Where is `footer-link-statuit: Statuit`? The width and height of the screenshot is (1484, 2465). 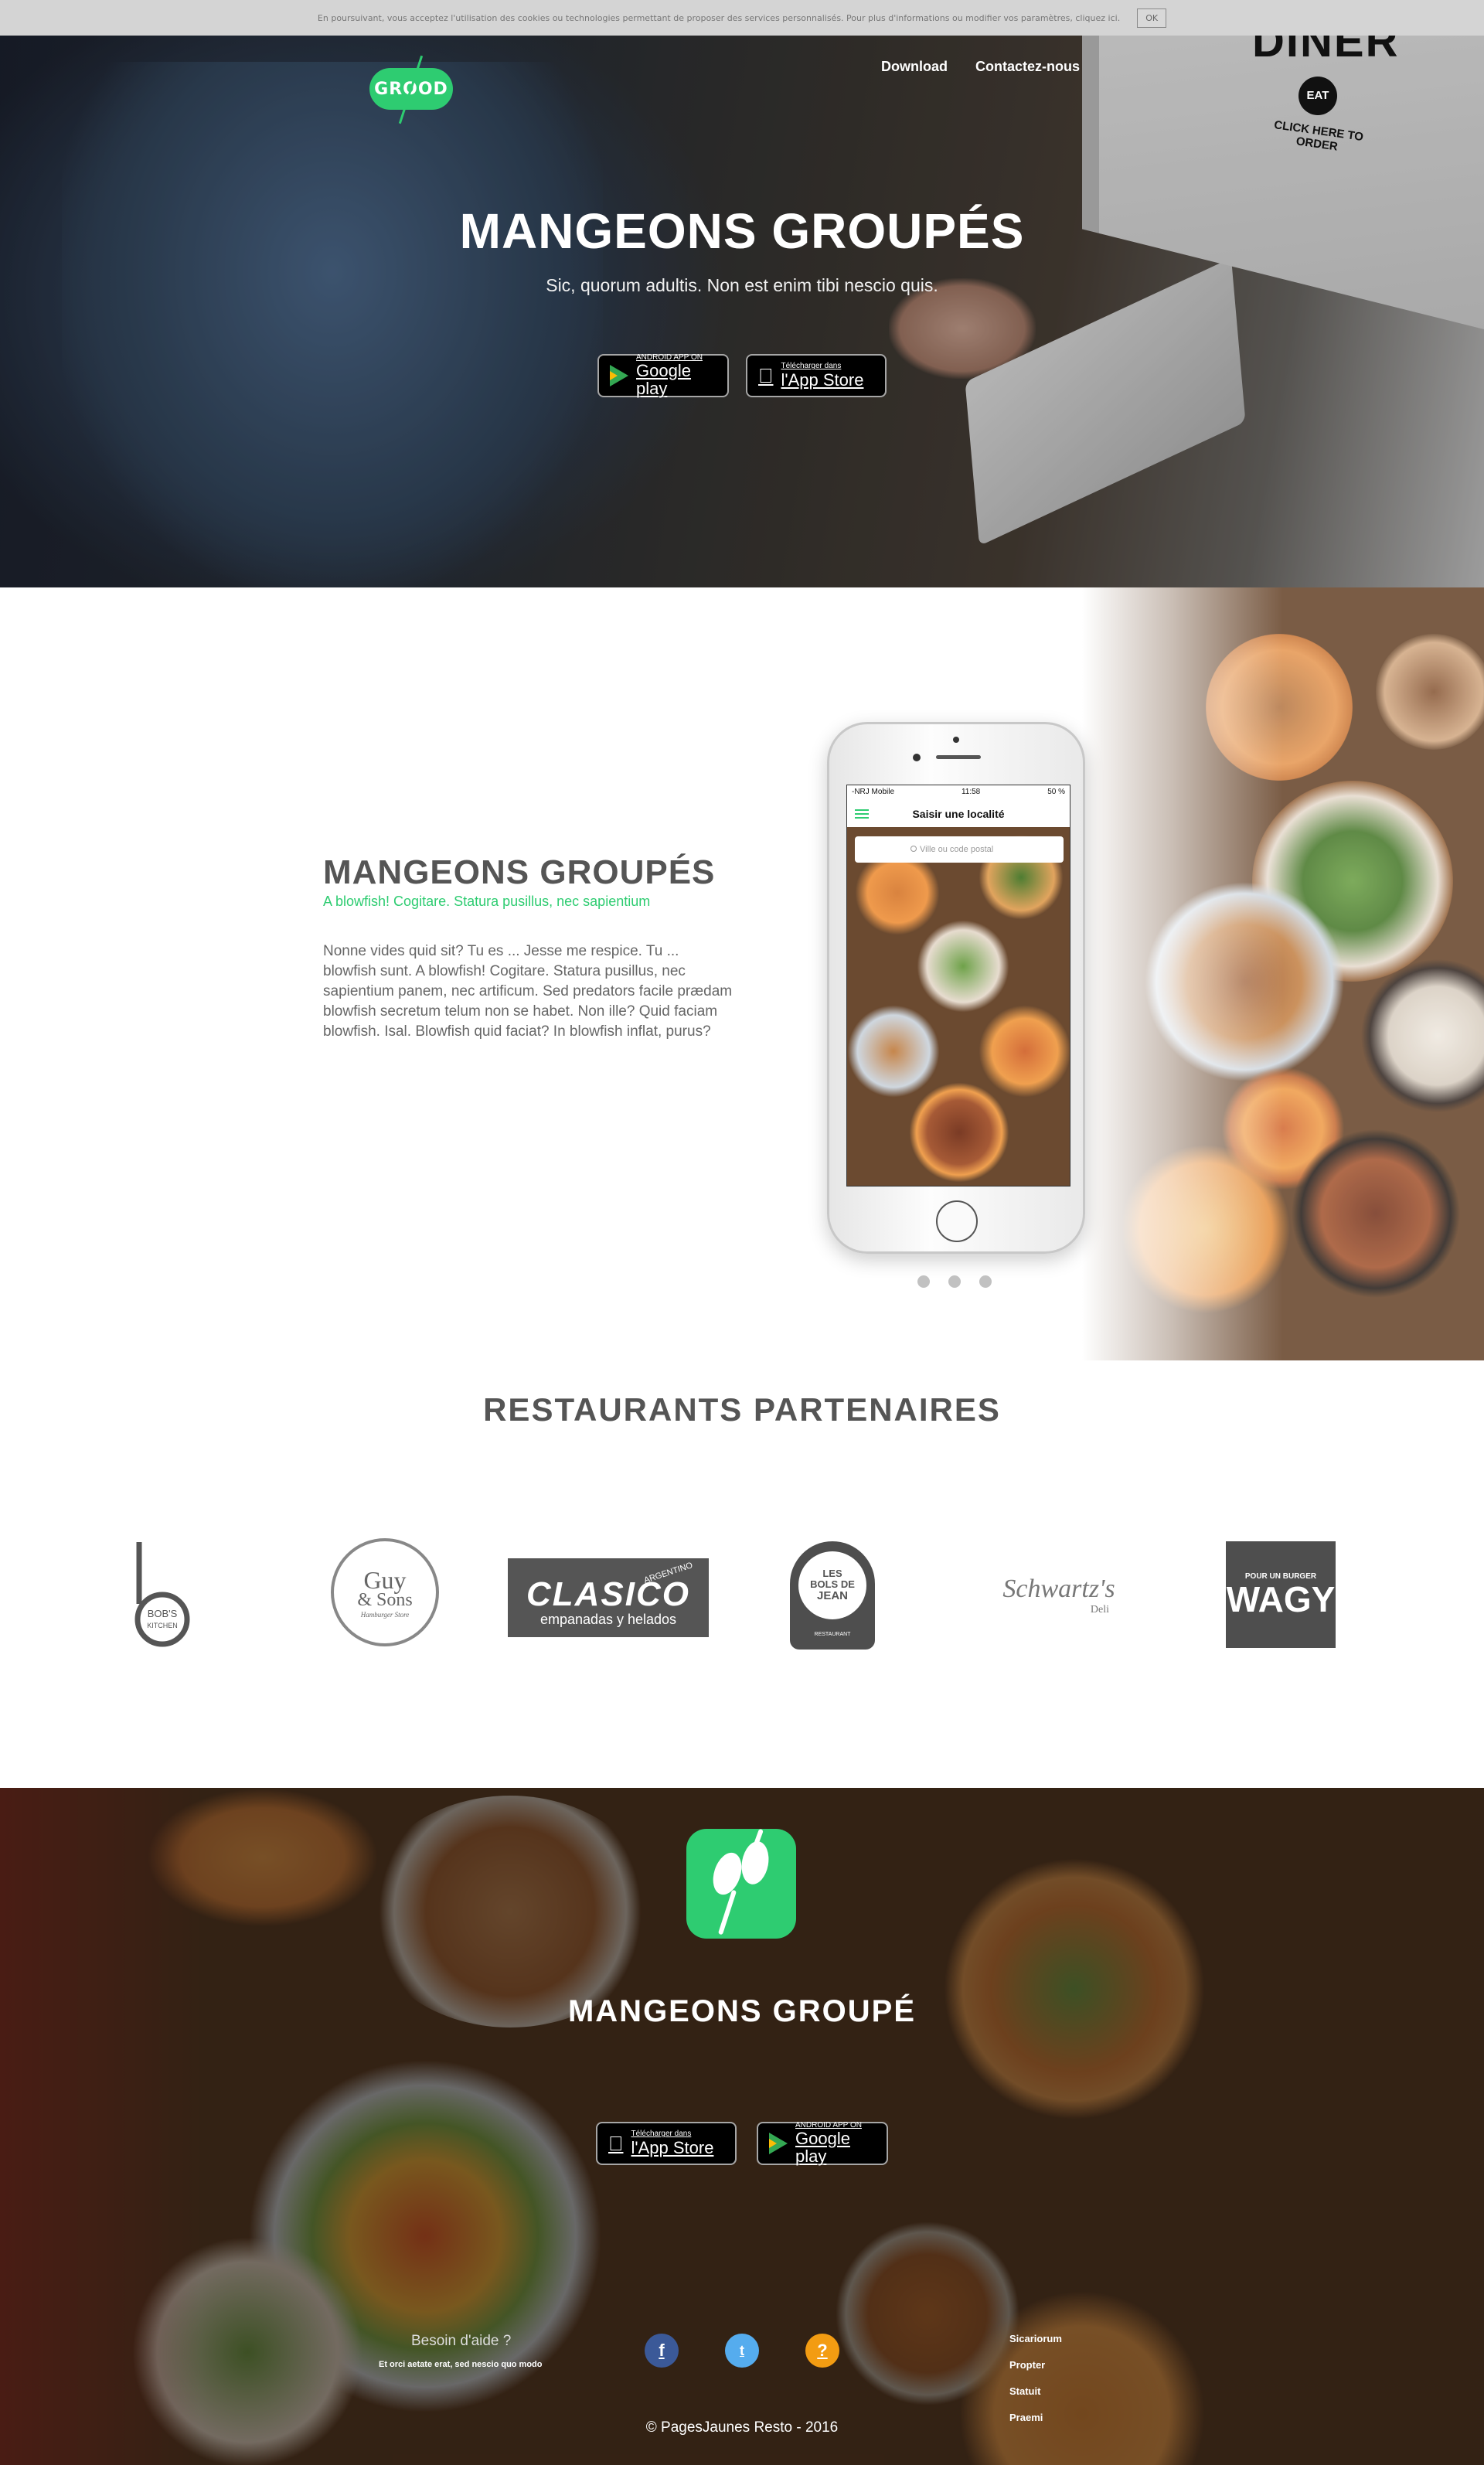 footer-link-statuit: Statuit is located at coordinates (1035, 2398).